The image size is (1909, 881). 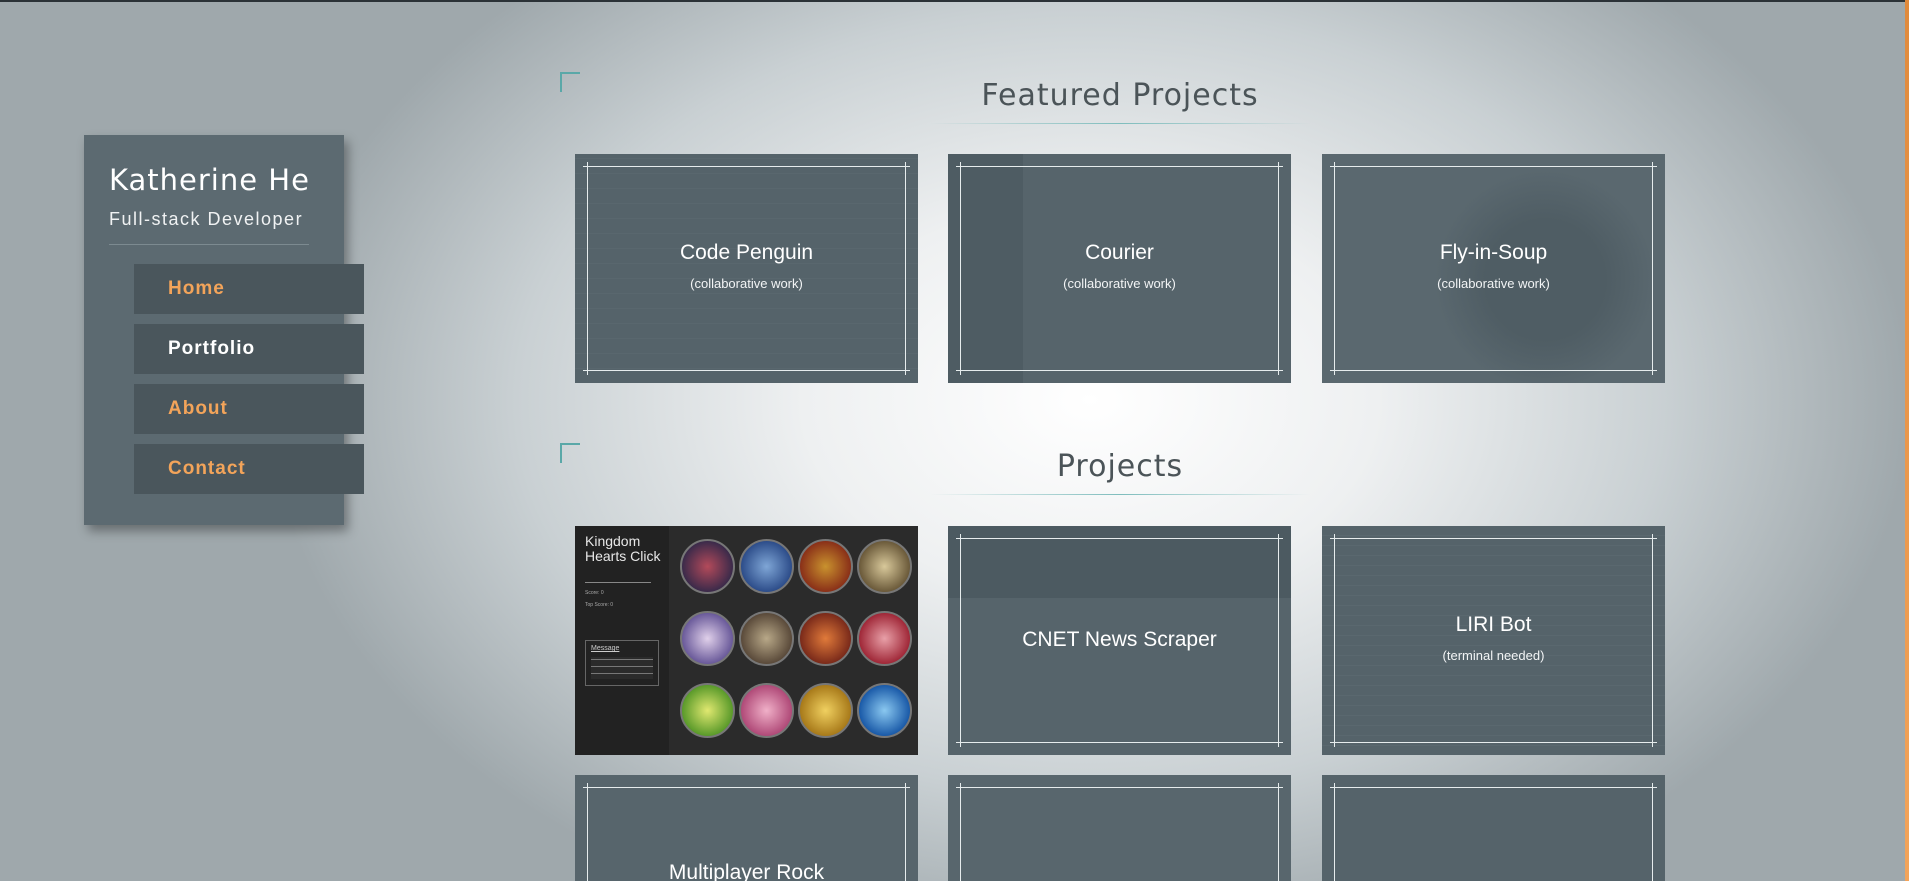 I want to click on kh-message-label: Message, so click(x=605, y=648).